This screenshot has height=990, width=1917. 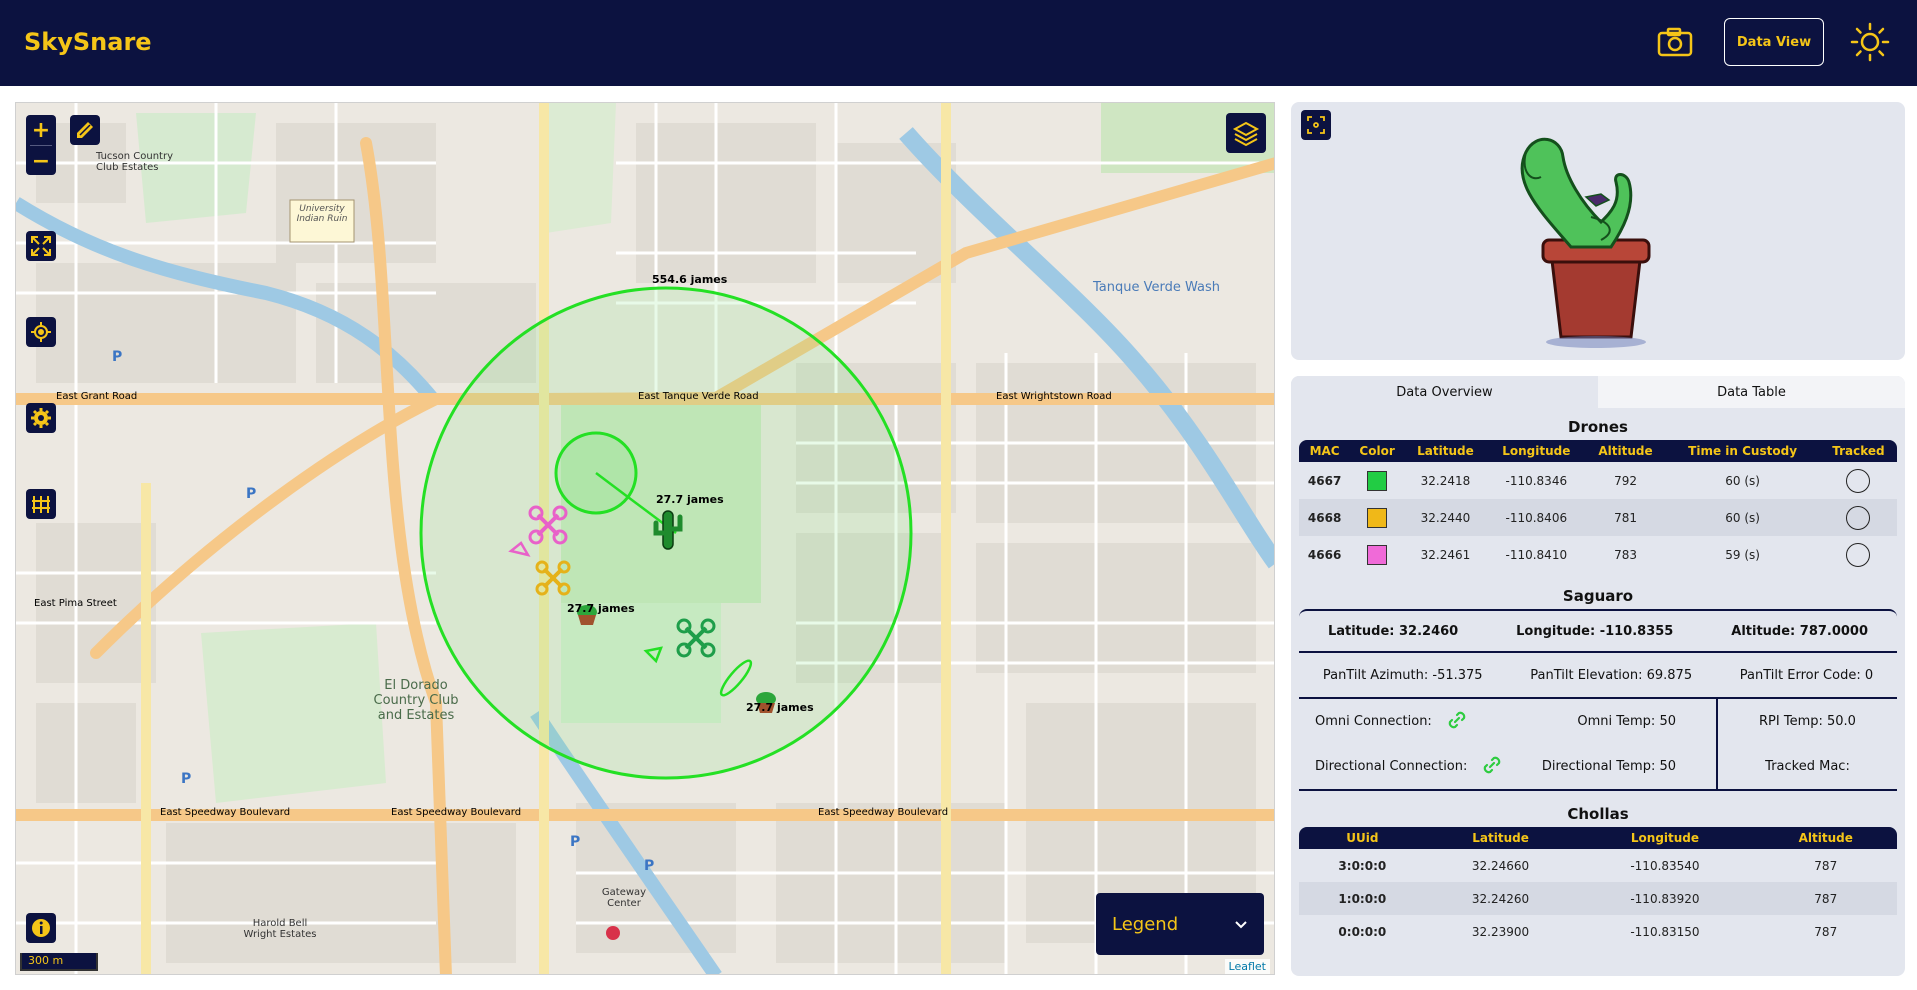 What do you see at coordinates (1241, 924) in the screenshot?
I see `chevron-down-icon` at bounding box center [1241, 924].